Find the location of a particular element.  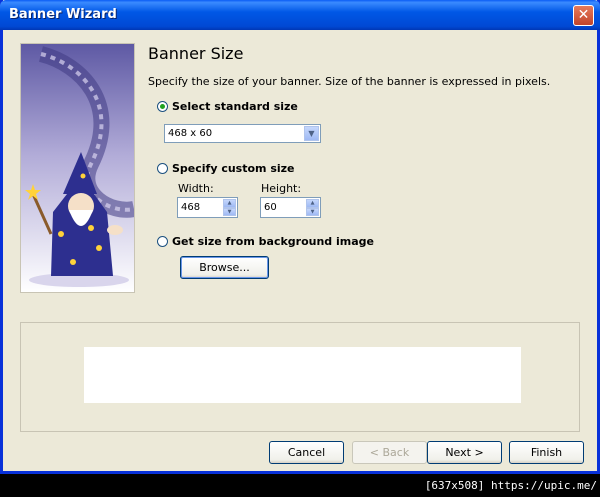

info-text-box is located at coordinates (302, 375).